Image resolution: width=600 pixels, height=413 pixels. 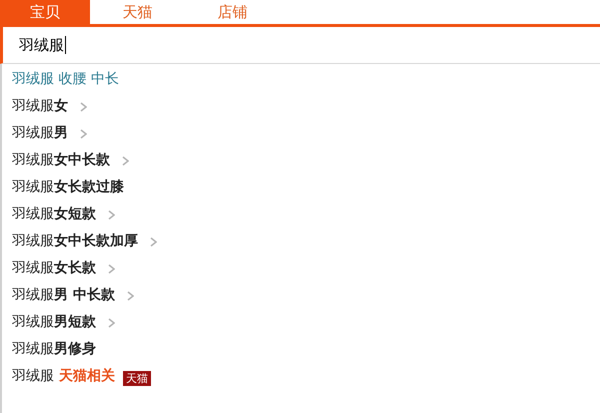 I want to click on suggestion-item: 羽绒服男 中长款, so click(x=301, y=295).